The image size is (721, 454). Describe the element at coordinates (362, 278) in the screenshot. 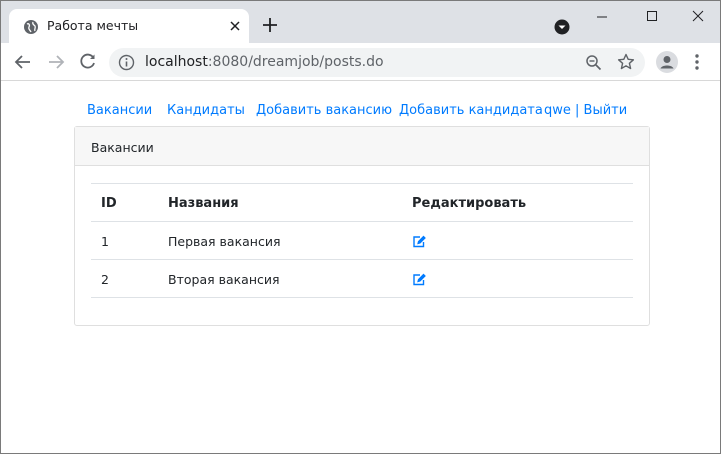

I see `table-row: 2 Вторая вакансия` at that location.